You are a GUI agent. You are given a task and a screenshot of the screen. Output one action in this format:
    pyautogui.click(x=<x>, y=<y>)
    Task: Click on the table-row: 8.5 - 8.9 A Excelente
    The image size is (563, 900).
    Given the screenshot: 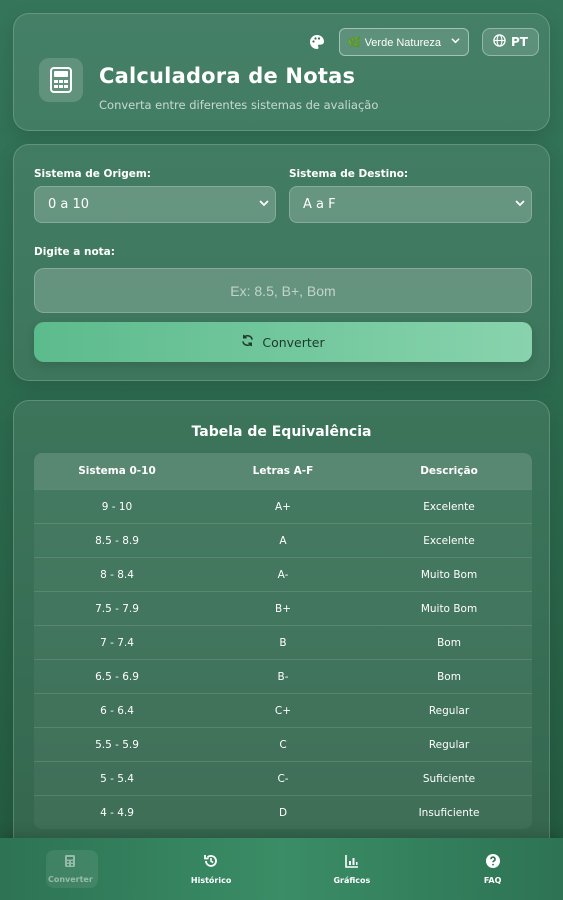 What is the action you would take?
    pyautogui.click(x=283, y=540)
    